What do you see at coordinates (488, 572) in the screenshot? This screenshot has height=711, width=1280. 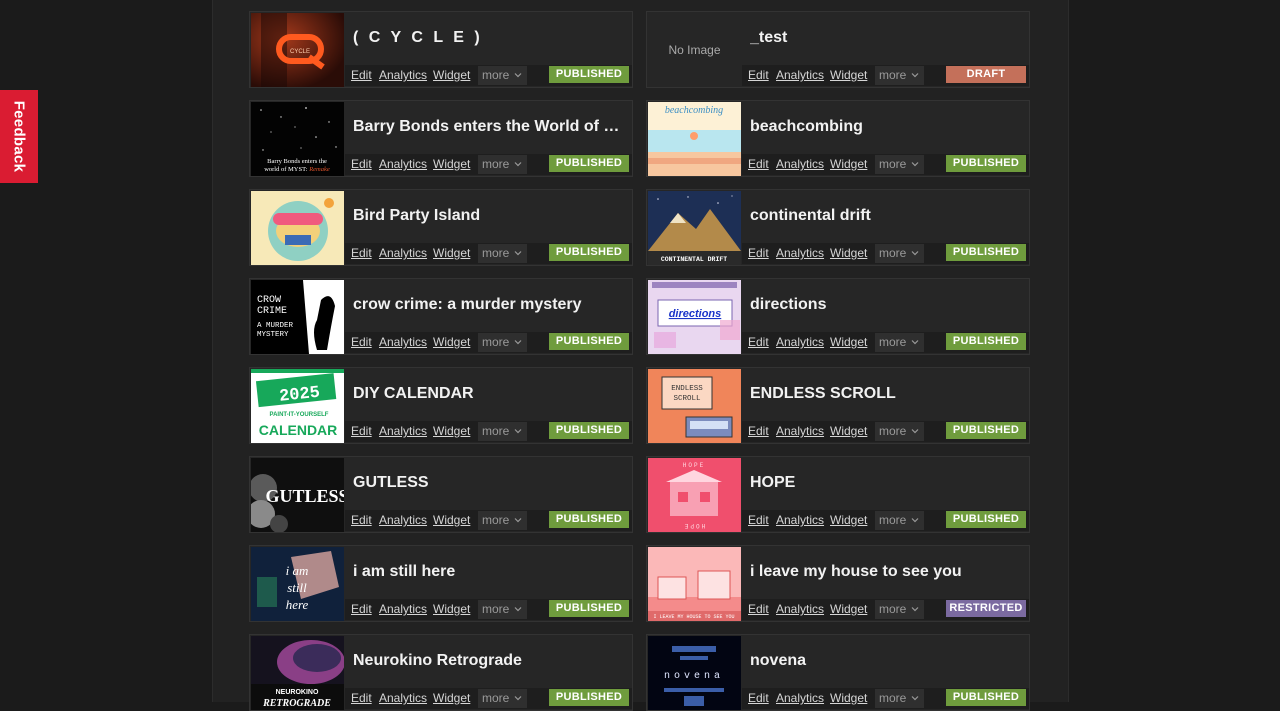 I see `game-title: i am still here` at bounding box center [488, 572].